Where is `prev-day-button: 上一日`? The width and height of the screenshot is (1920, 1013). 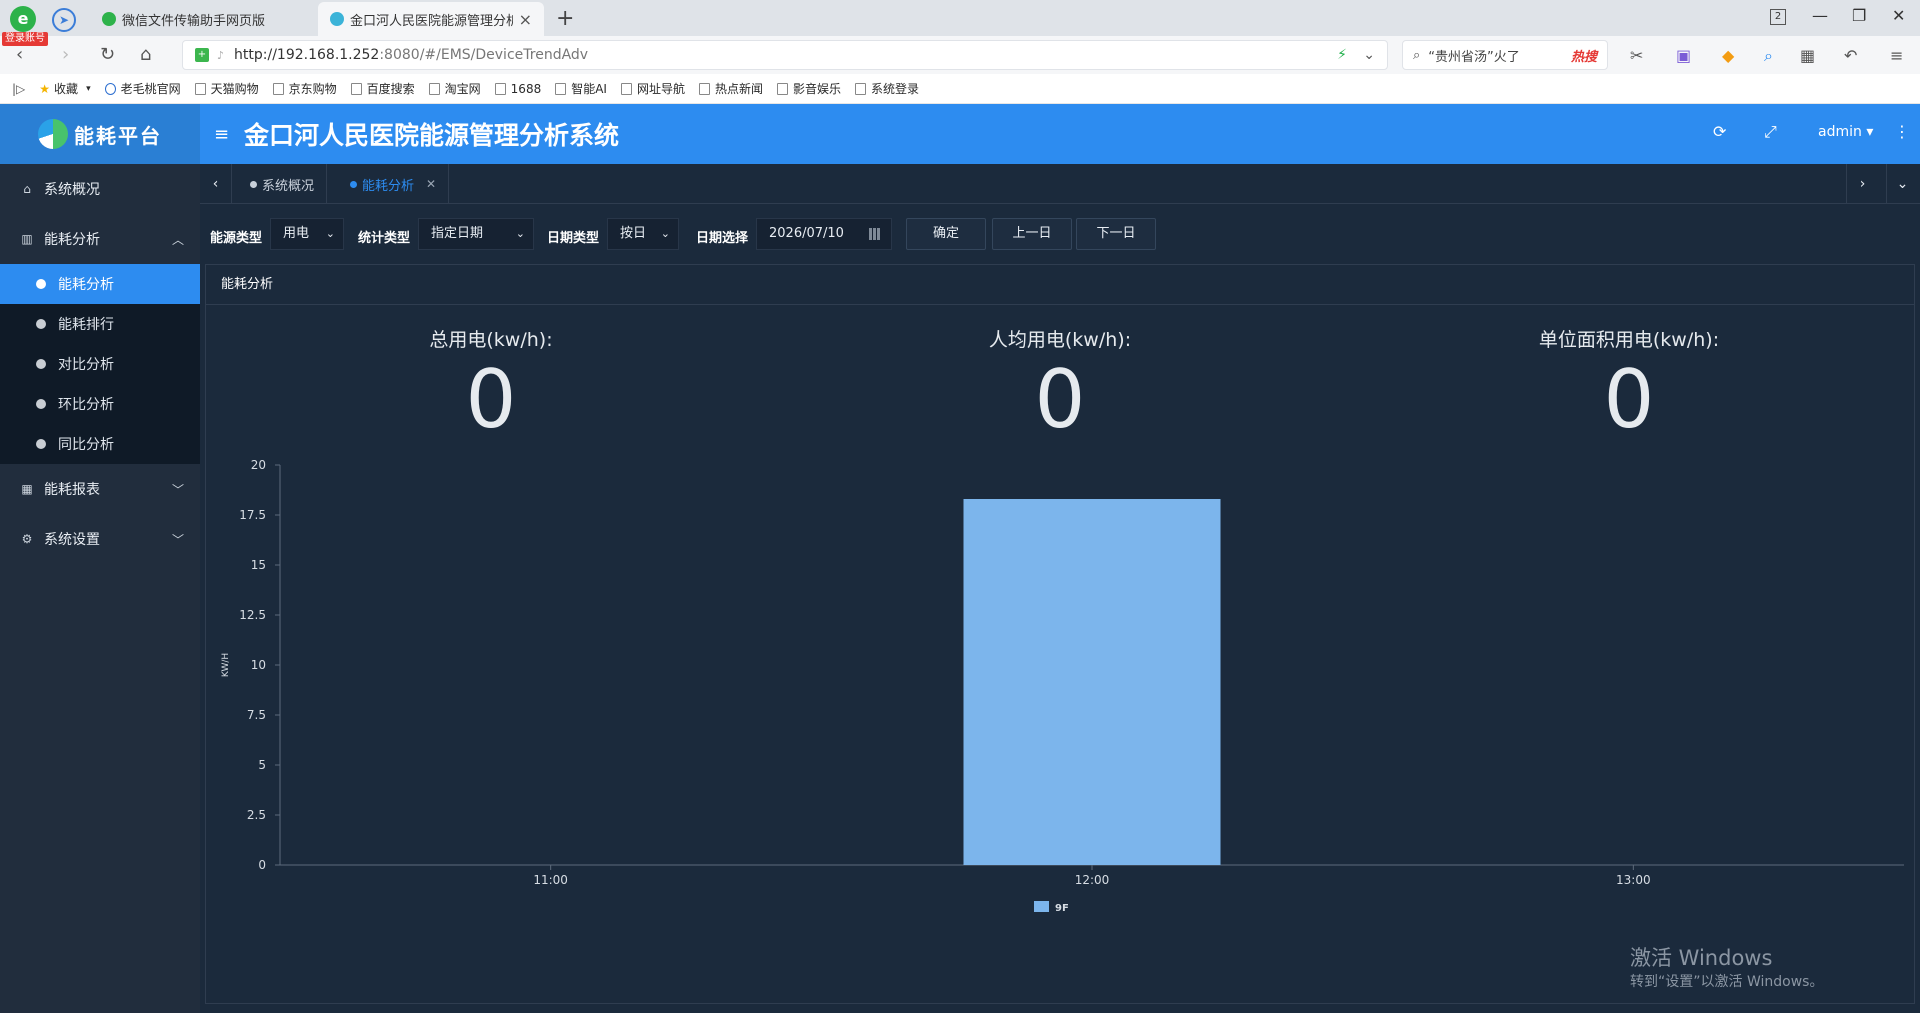 prev-day-button: 上一日 is located at coordinates (1032, 234).